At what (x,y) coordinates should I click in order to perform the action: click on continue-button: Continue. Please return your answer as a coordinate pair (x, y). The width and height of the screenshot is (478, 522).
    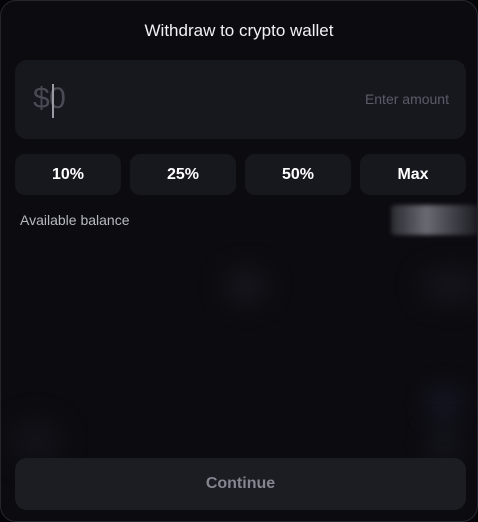
    Looking at the image, I should click on (240, 484).